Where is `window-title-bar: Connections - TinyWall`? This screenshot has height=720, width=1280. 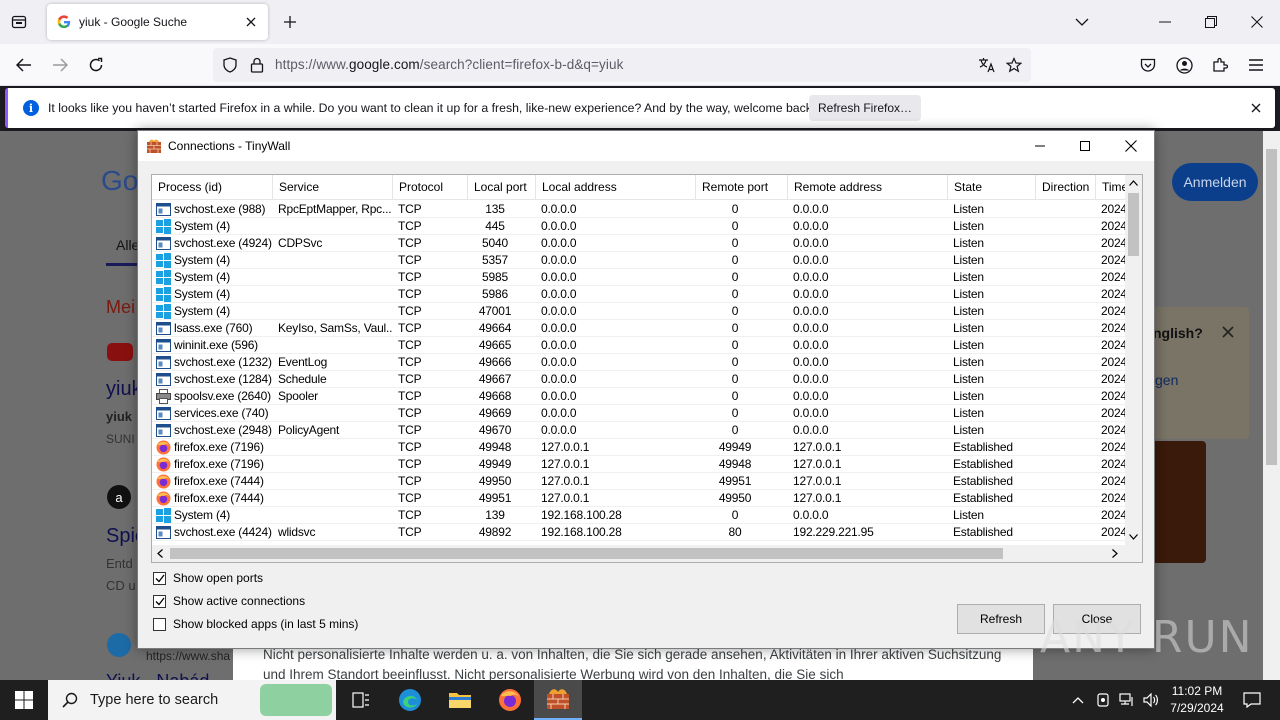 window-title-bar: Connections - TinyWall is located at coordinates (646, 146).